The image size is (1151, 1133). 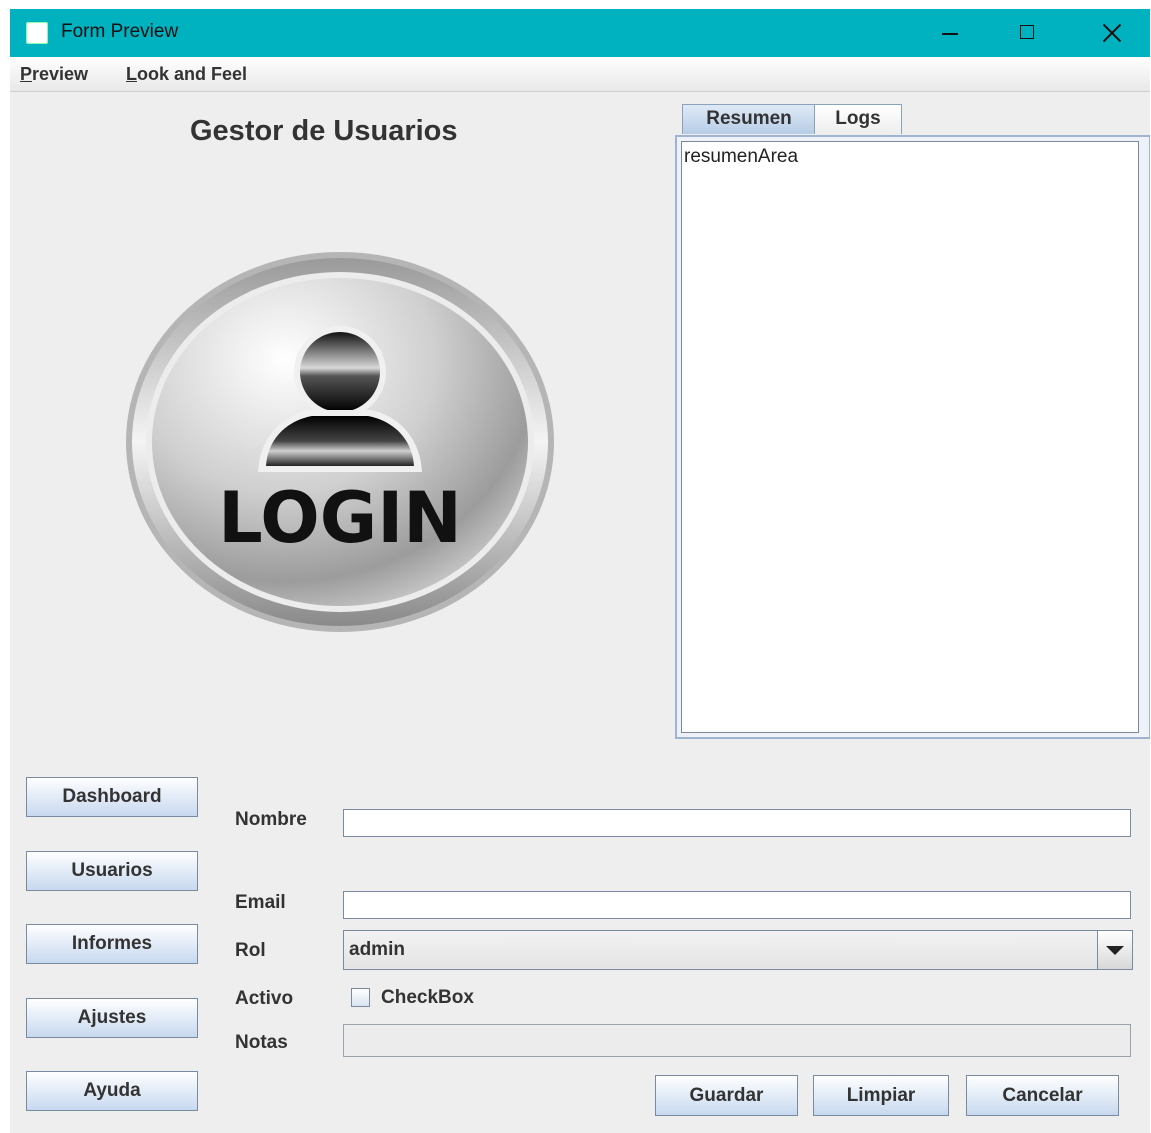 What do you see at coordinates (726, 1095) in the screenshot?
I see `guardar-button: Guardar` at bounding box center [726, 1095].